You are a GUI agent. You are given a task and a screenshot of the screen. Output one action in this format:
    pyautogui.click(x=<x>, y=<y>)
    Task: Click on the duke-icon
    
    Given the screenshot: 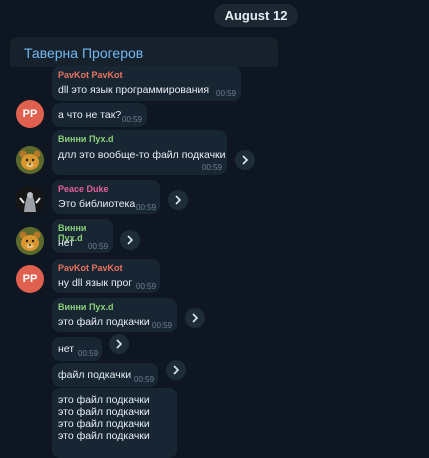 What is the action you would take?
    pyautogui.click(x=30, y=200)
    